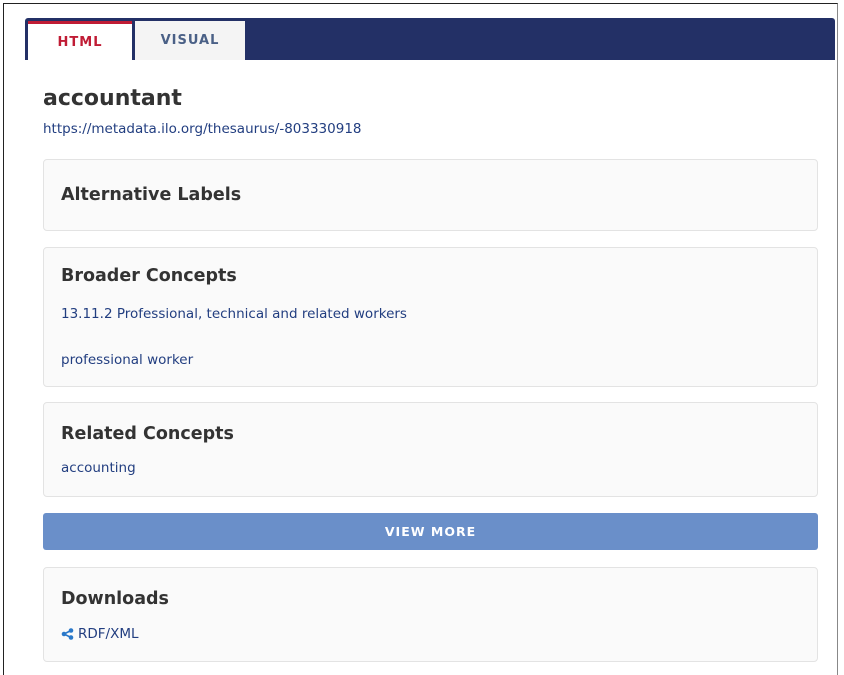 This screenshot has height=675, width=844. What do you see at coordinates (430, 39) in the screenshot?
I see `tab-bar: HTML VISUAL` at bounding box center [430, 39].